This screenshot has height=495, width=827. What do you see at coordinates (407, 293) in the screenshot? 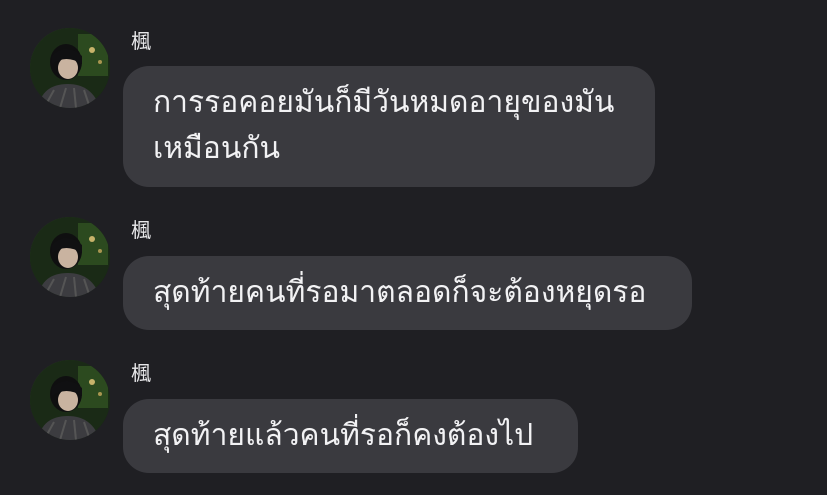
I see `message-bubble: สุดท้ายคนที่รอมาตลอดก็จะต้องหยุดรอ` at bounding box center [407, 293].